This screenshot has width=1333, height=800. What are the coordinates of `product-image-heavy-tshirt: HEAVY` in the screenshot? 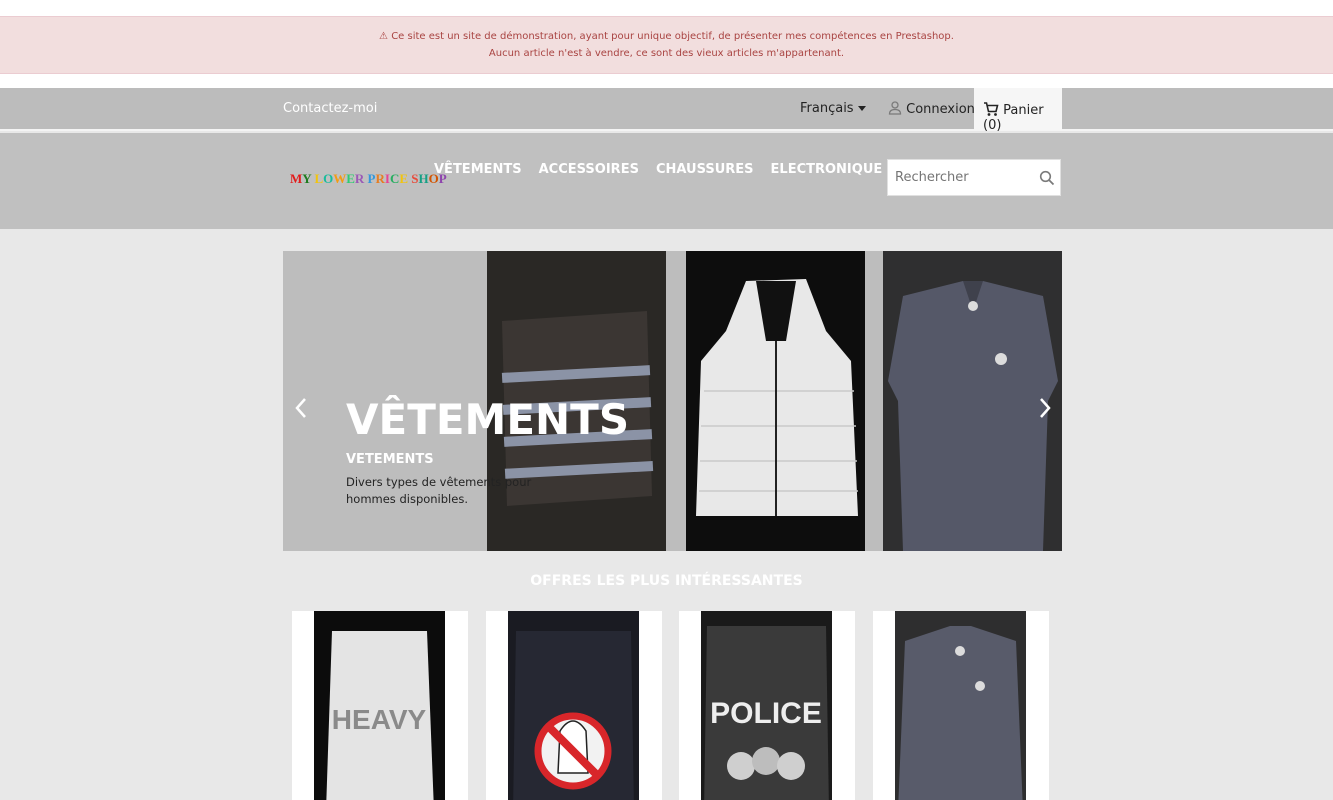 It's located at (379, 705).